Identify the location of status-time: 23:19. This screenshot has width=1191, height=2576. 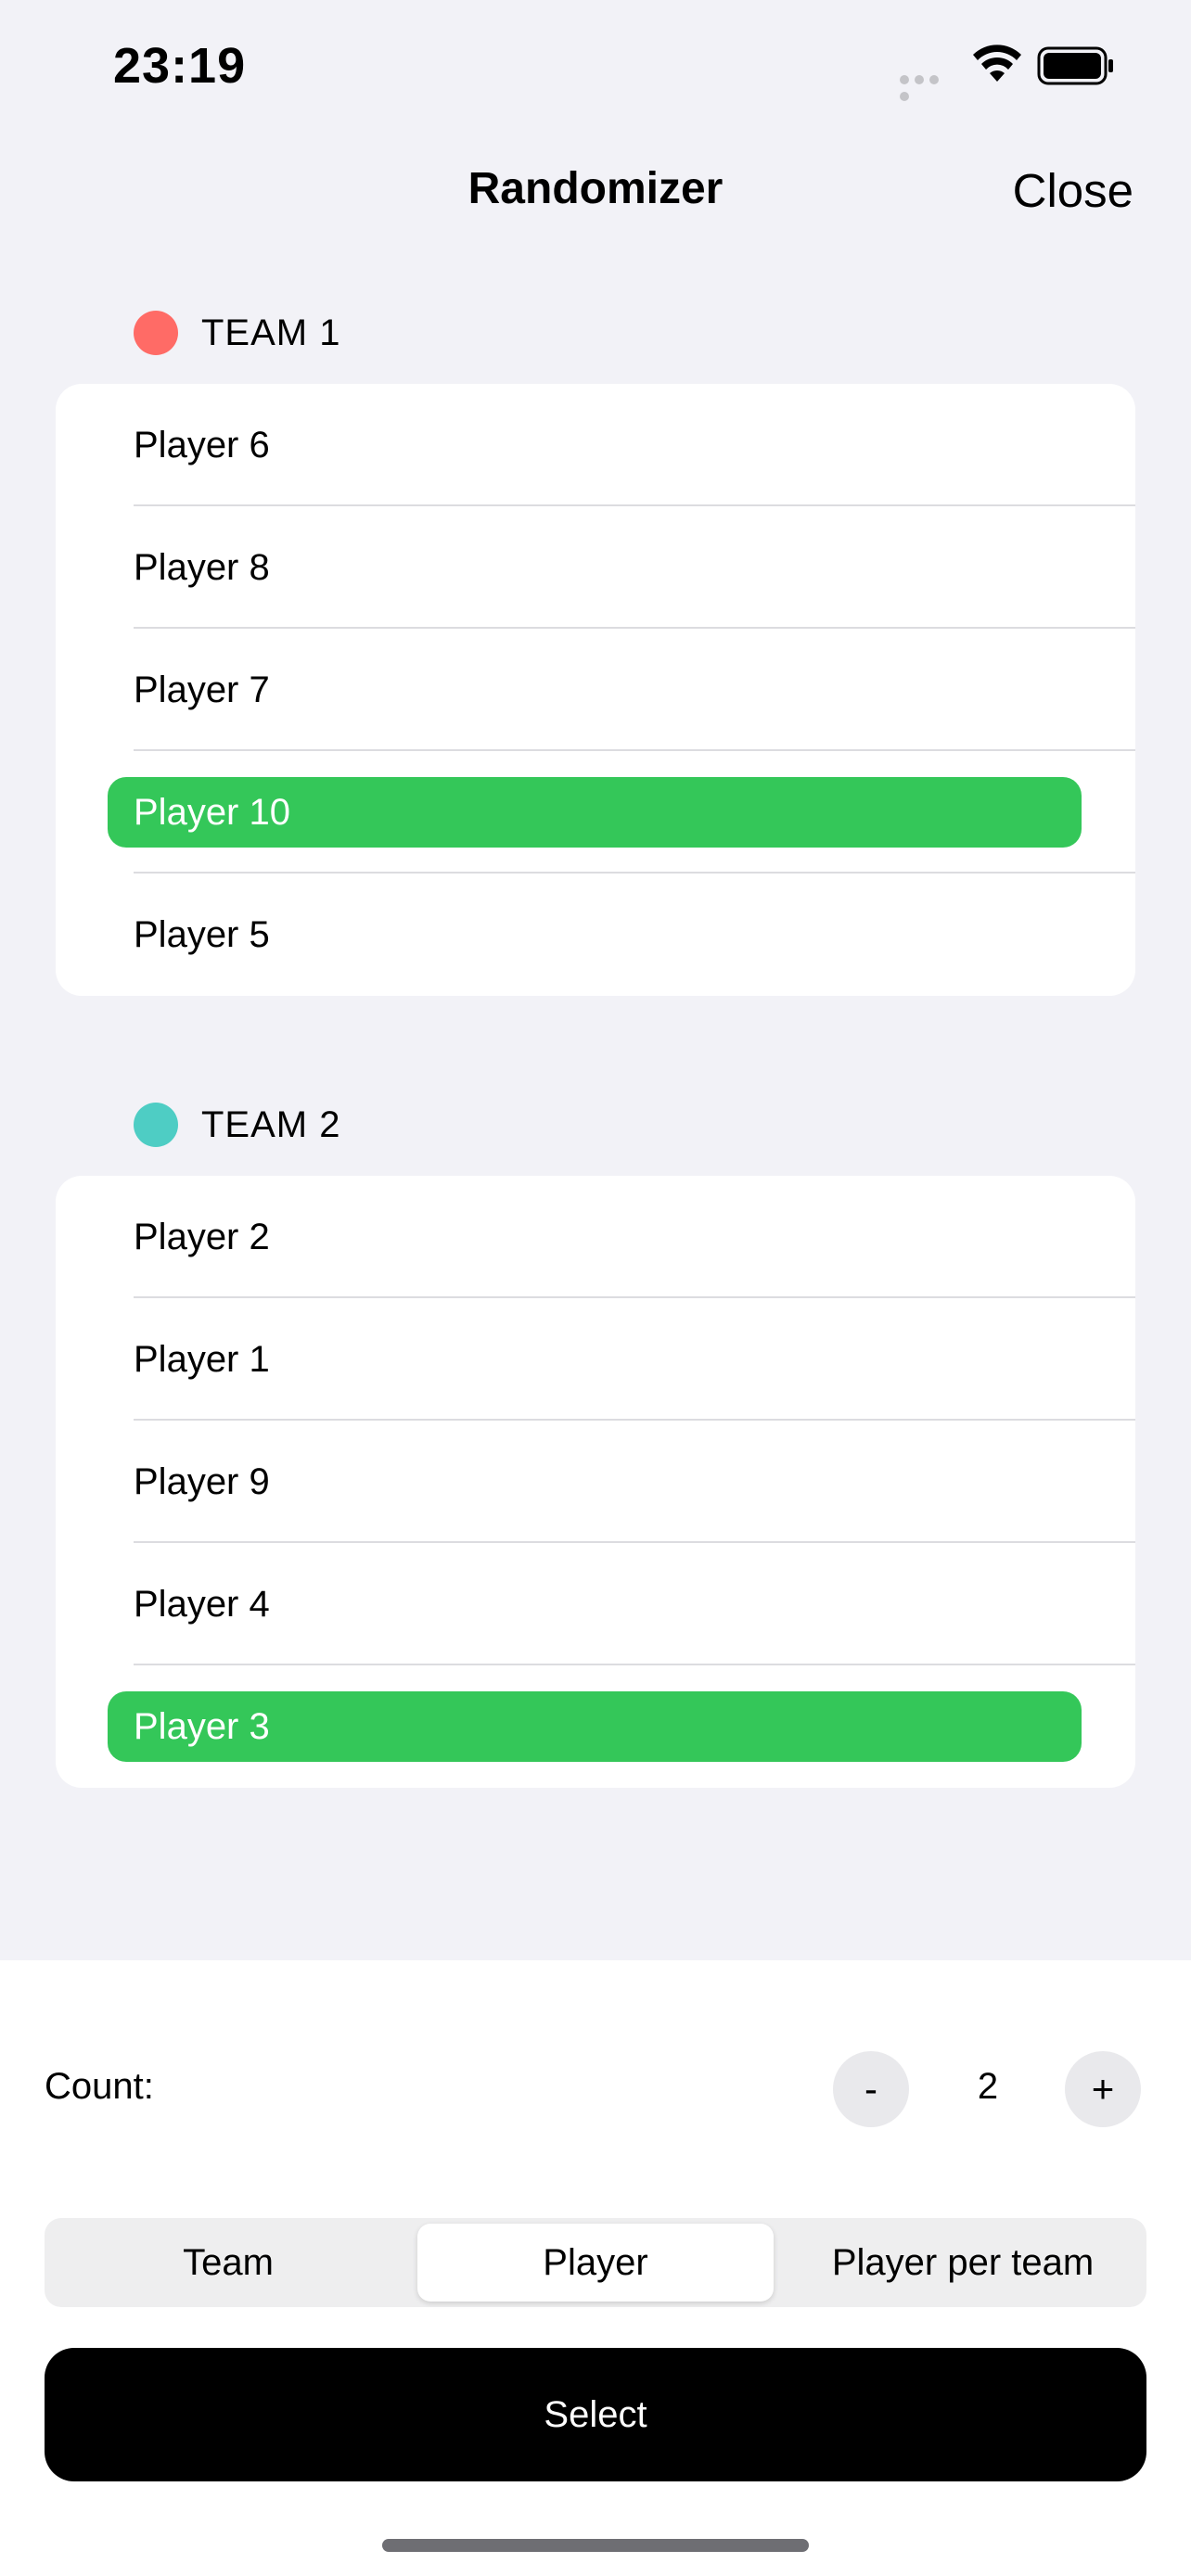
(180, 66).